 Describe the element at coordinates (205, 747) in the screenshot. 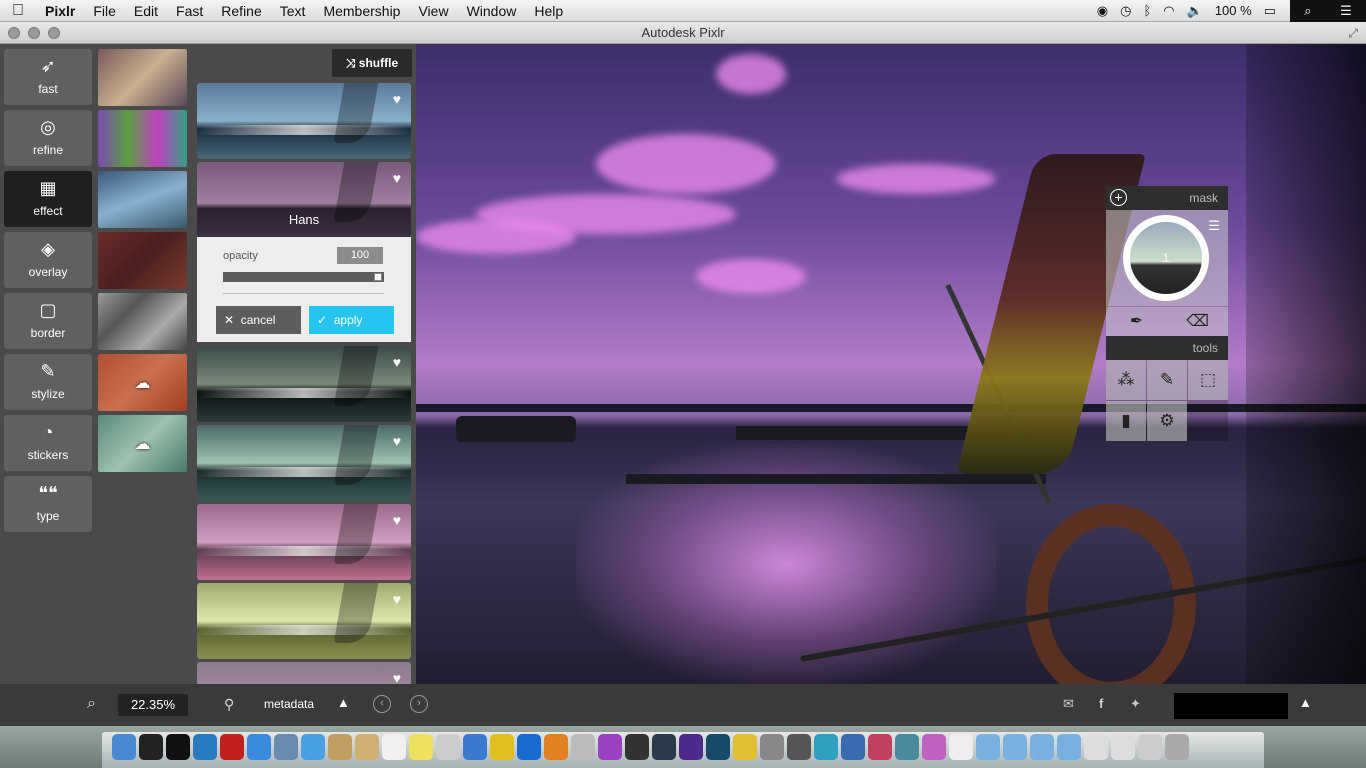

I see `teamviewer-icon` at that location.